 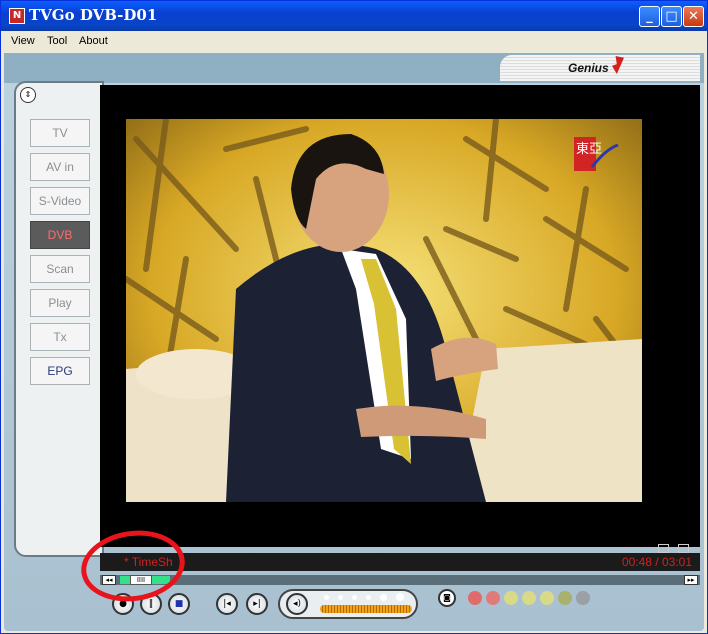 What do you see at coordinates (663, 548) in the screenshot?
I see `fullscreen-icon` at bounding box center [663, 548].